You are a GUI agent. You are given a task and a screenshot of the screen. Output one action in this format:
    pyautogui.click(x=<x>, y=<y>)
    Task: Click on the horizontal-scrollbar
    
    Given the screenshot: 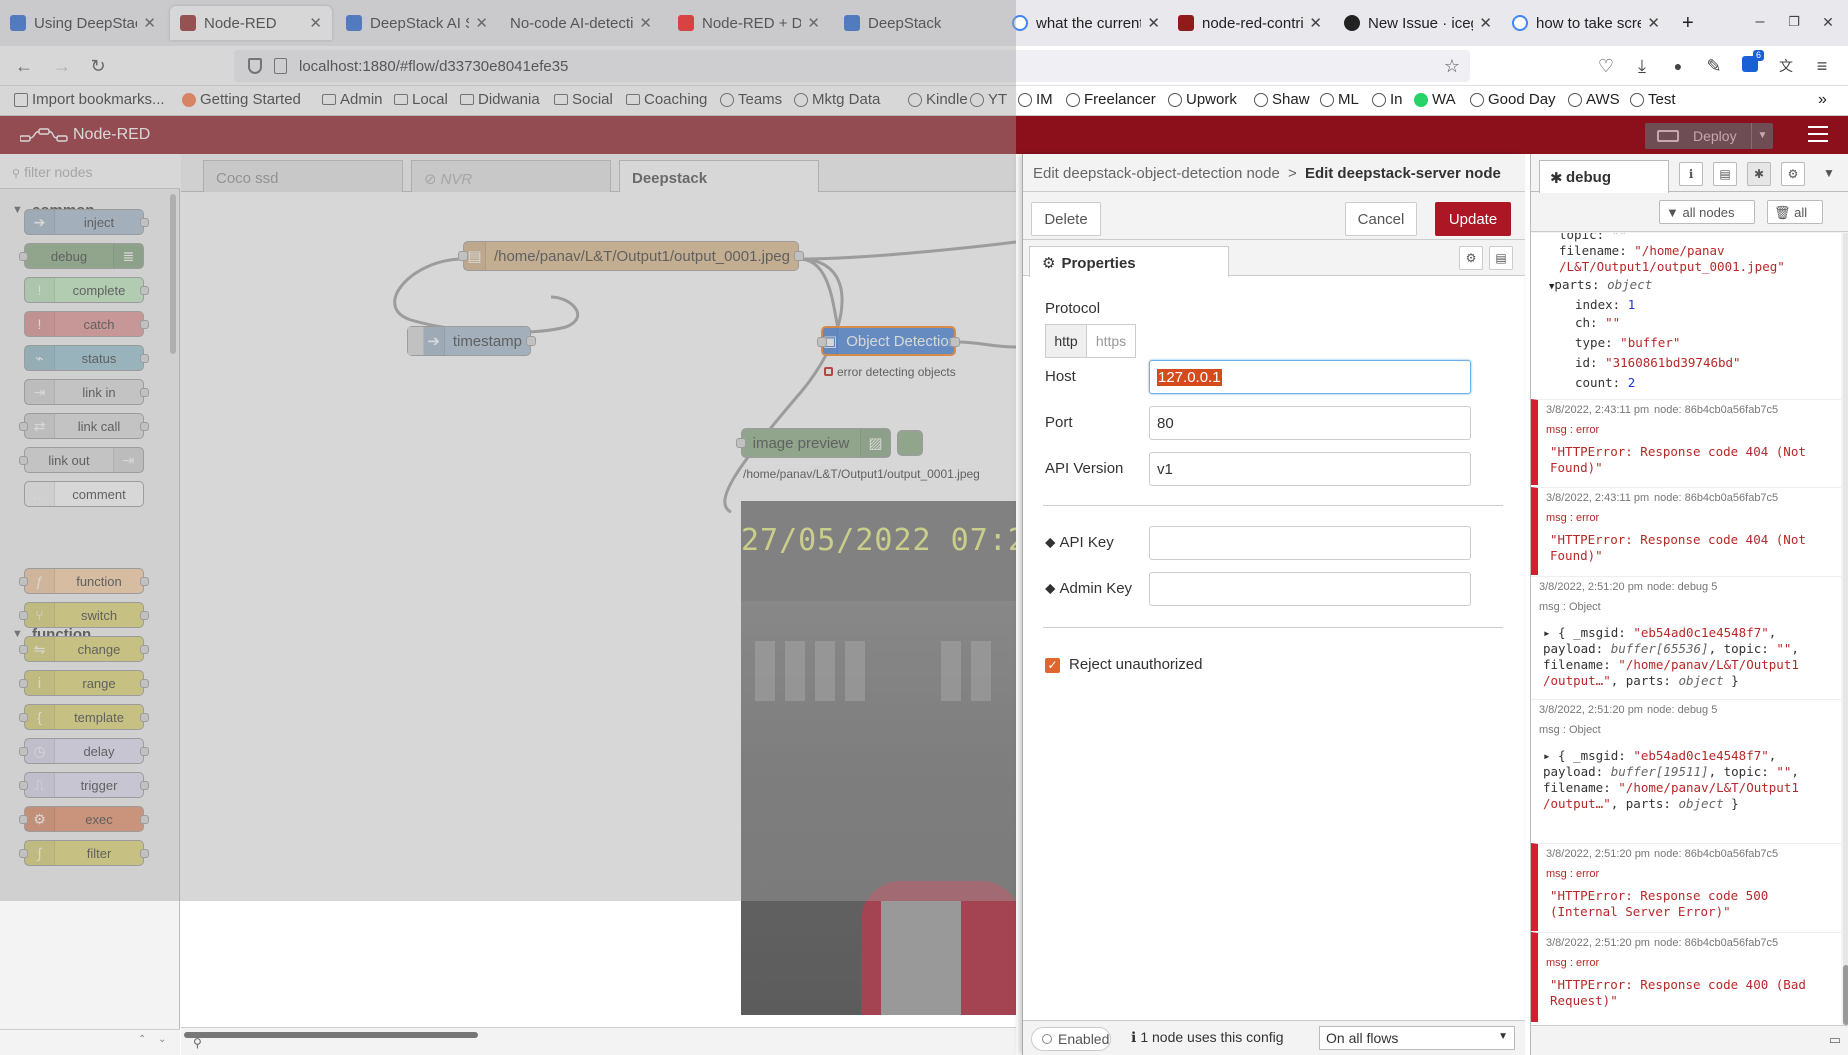 What is the action you would take?
    pyautogui.click(x=331, y=1035)
    